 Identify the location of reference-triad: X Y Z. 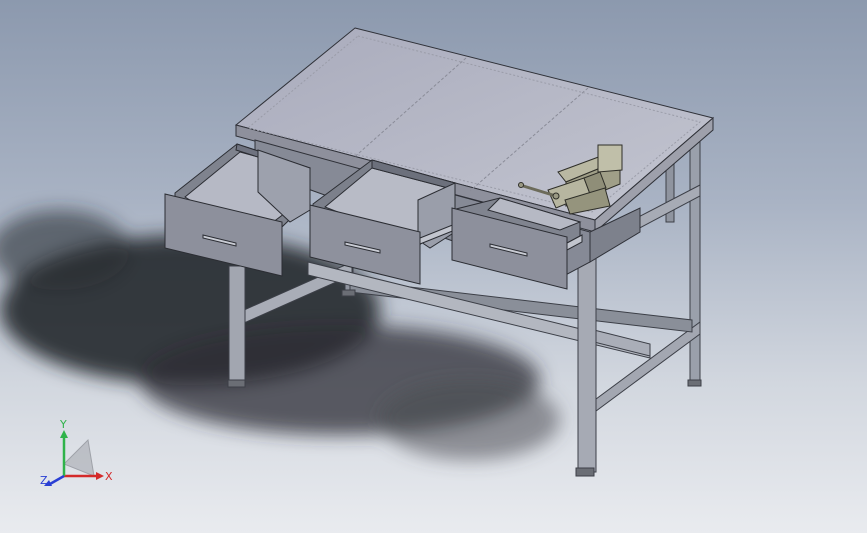
(76, 452).